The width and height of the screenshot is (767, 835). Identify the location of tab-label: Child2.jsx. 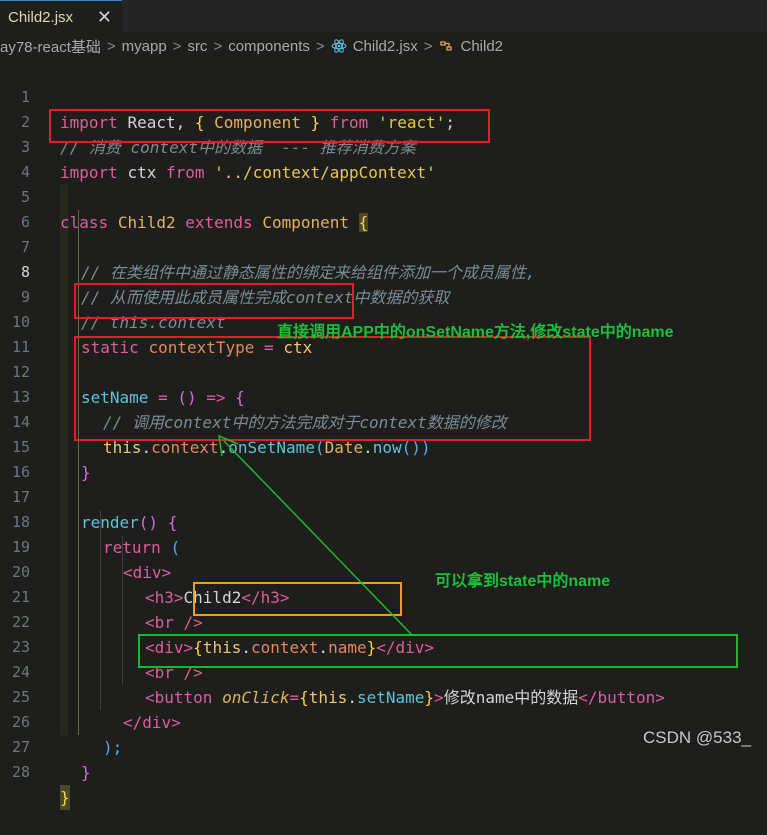
(41, 17).